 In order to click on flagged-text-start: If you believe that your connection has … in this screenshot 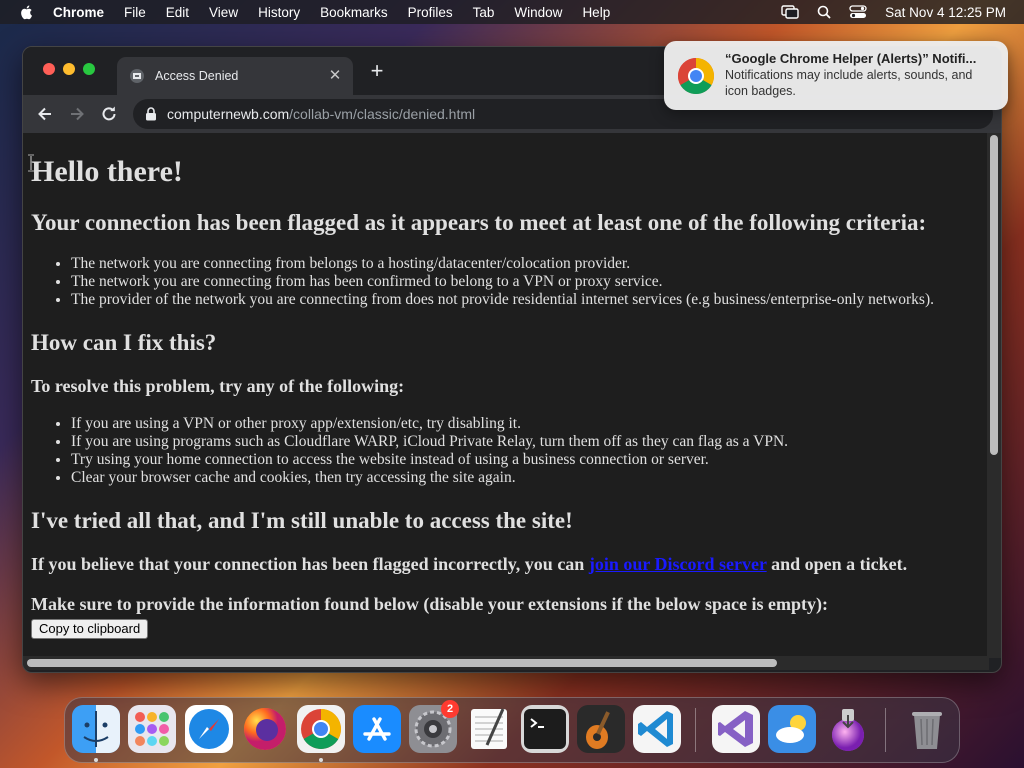, I will do `click(310, 564)`.